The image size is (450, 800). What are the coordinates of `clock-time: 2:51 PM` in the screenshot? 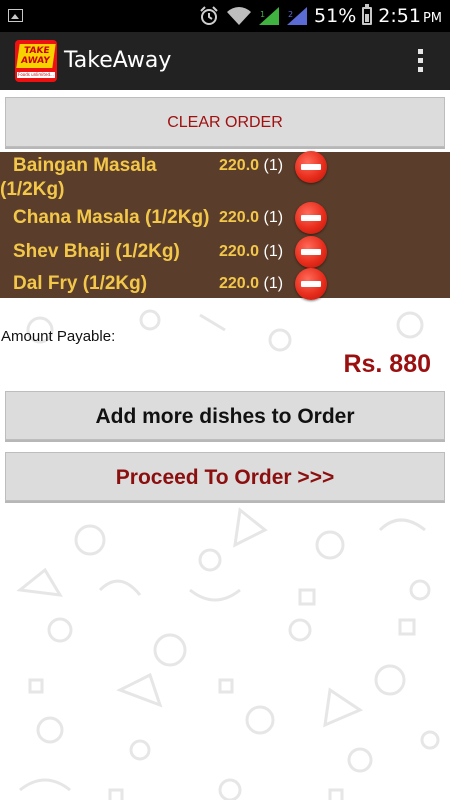 It's located at (410, 16).